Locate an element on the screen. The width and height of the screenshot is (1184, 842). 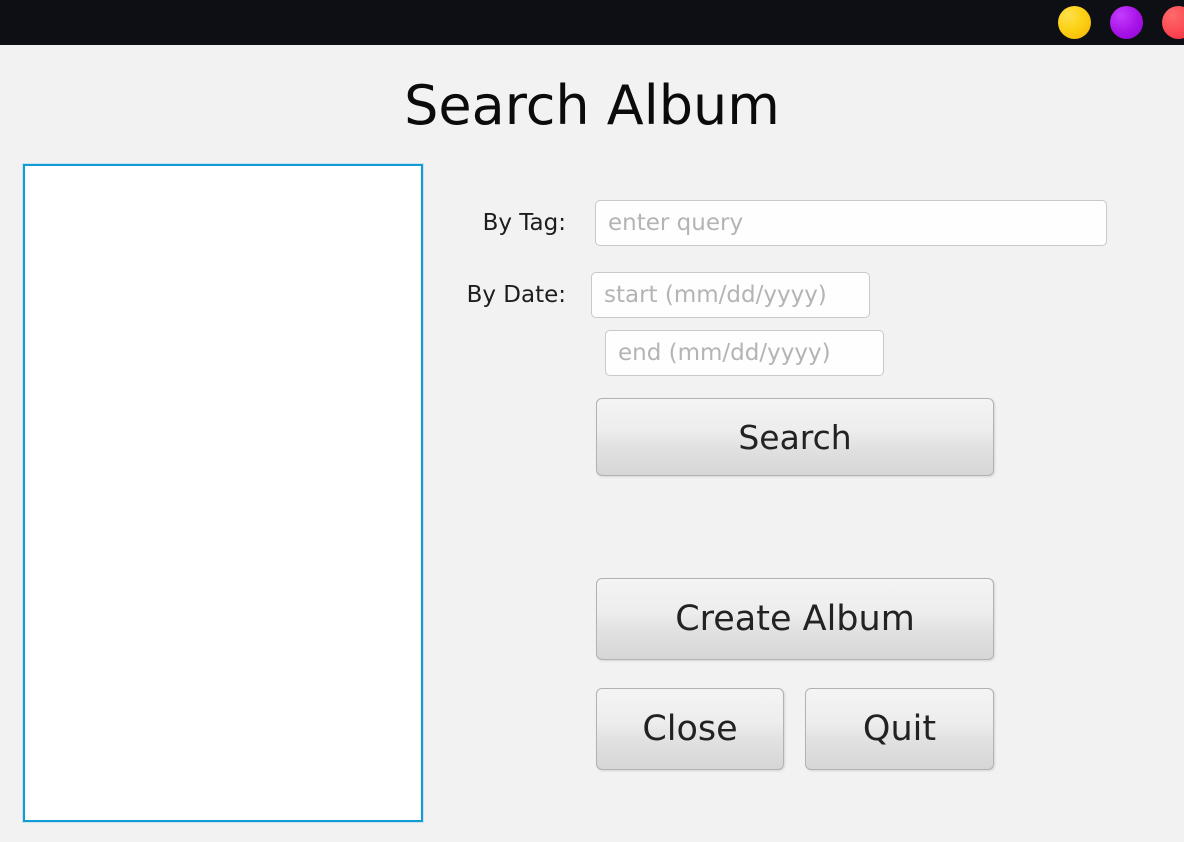
page-title: Search Album is located at coordinates (592, 105).